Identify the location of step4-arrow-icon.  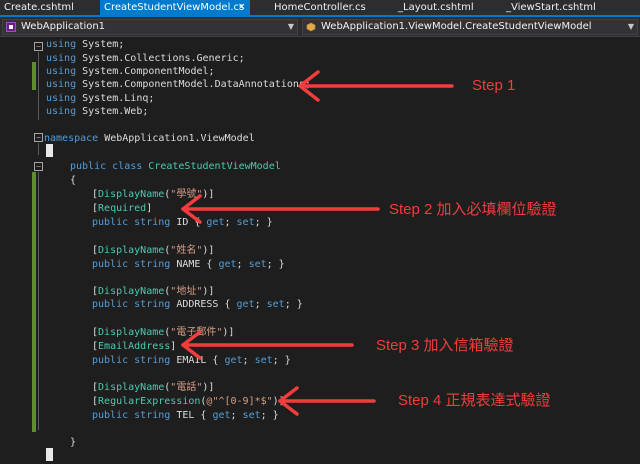
(327, 401).